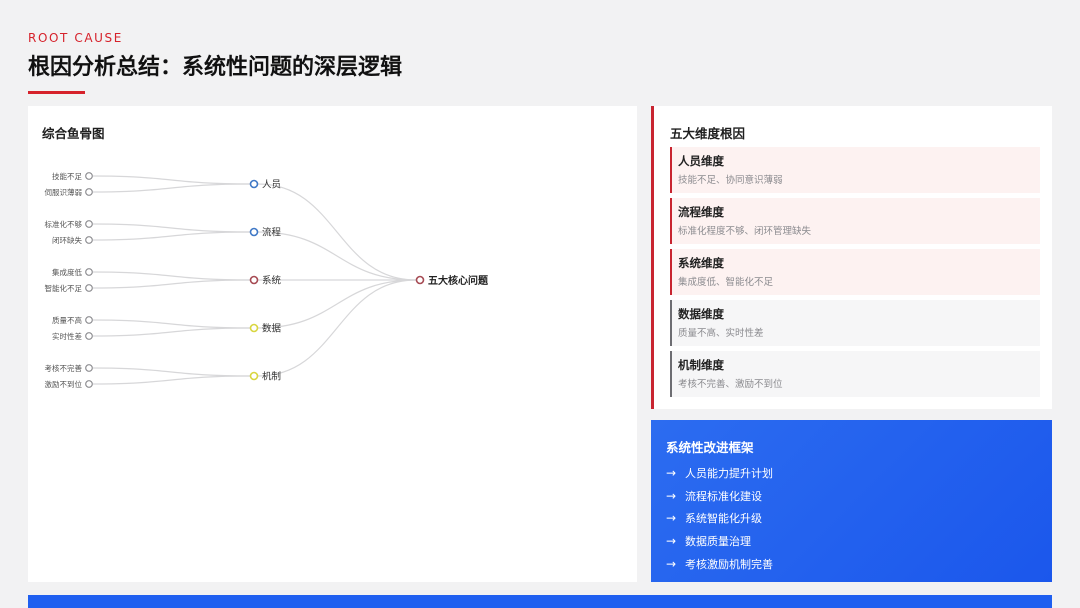 The height and width of the screenshot is (608, 1080). What do you see at coordinates (67, 336) in the screenshot?
I see `cause-label: 实时性差` at bounding box center [67, 336].